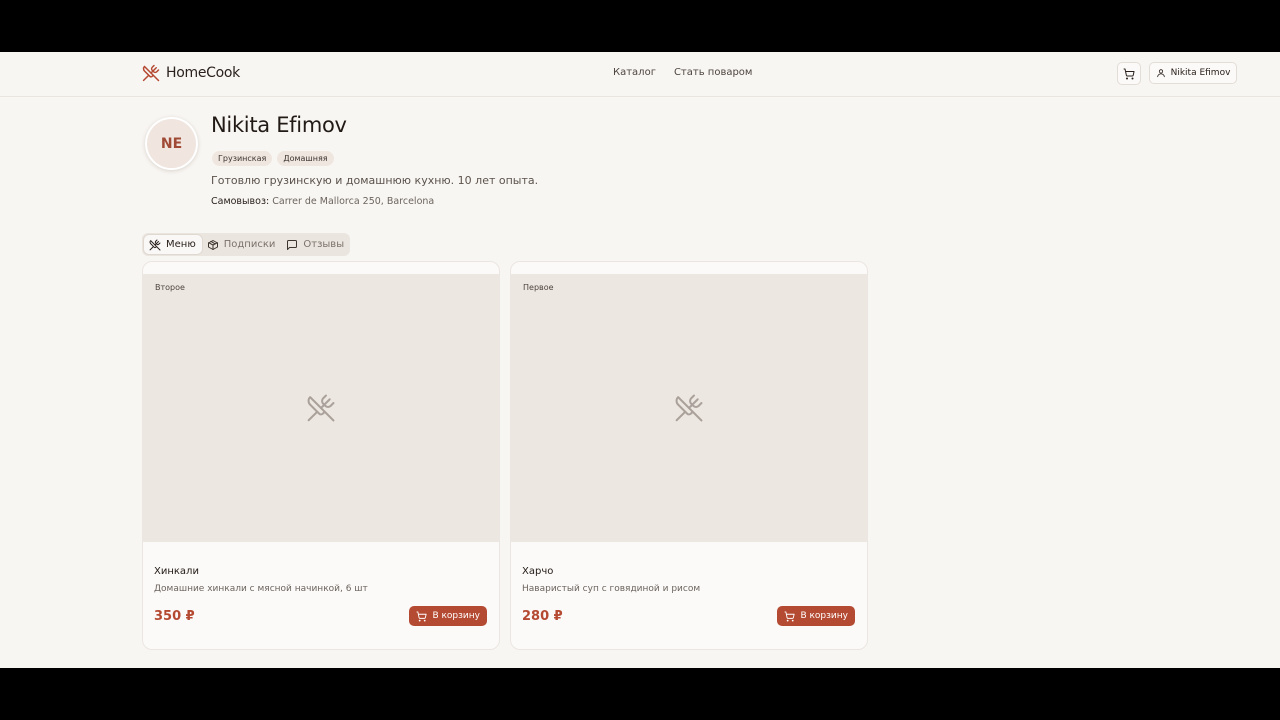  I want to click on nav-link-catalog: Каталог, so click(634, 72).